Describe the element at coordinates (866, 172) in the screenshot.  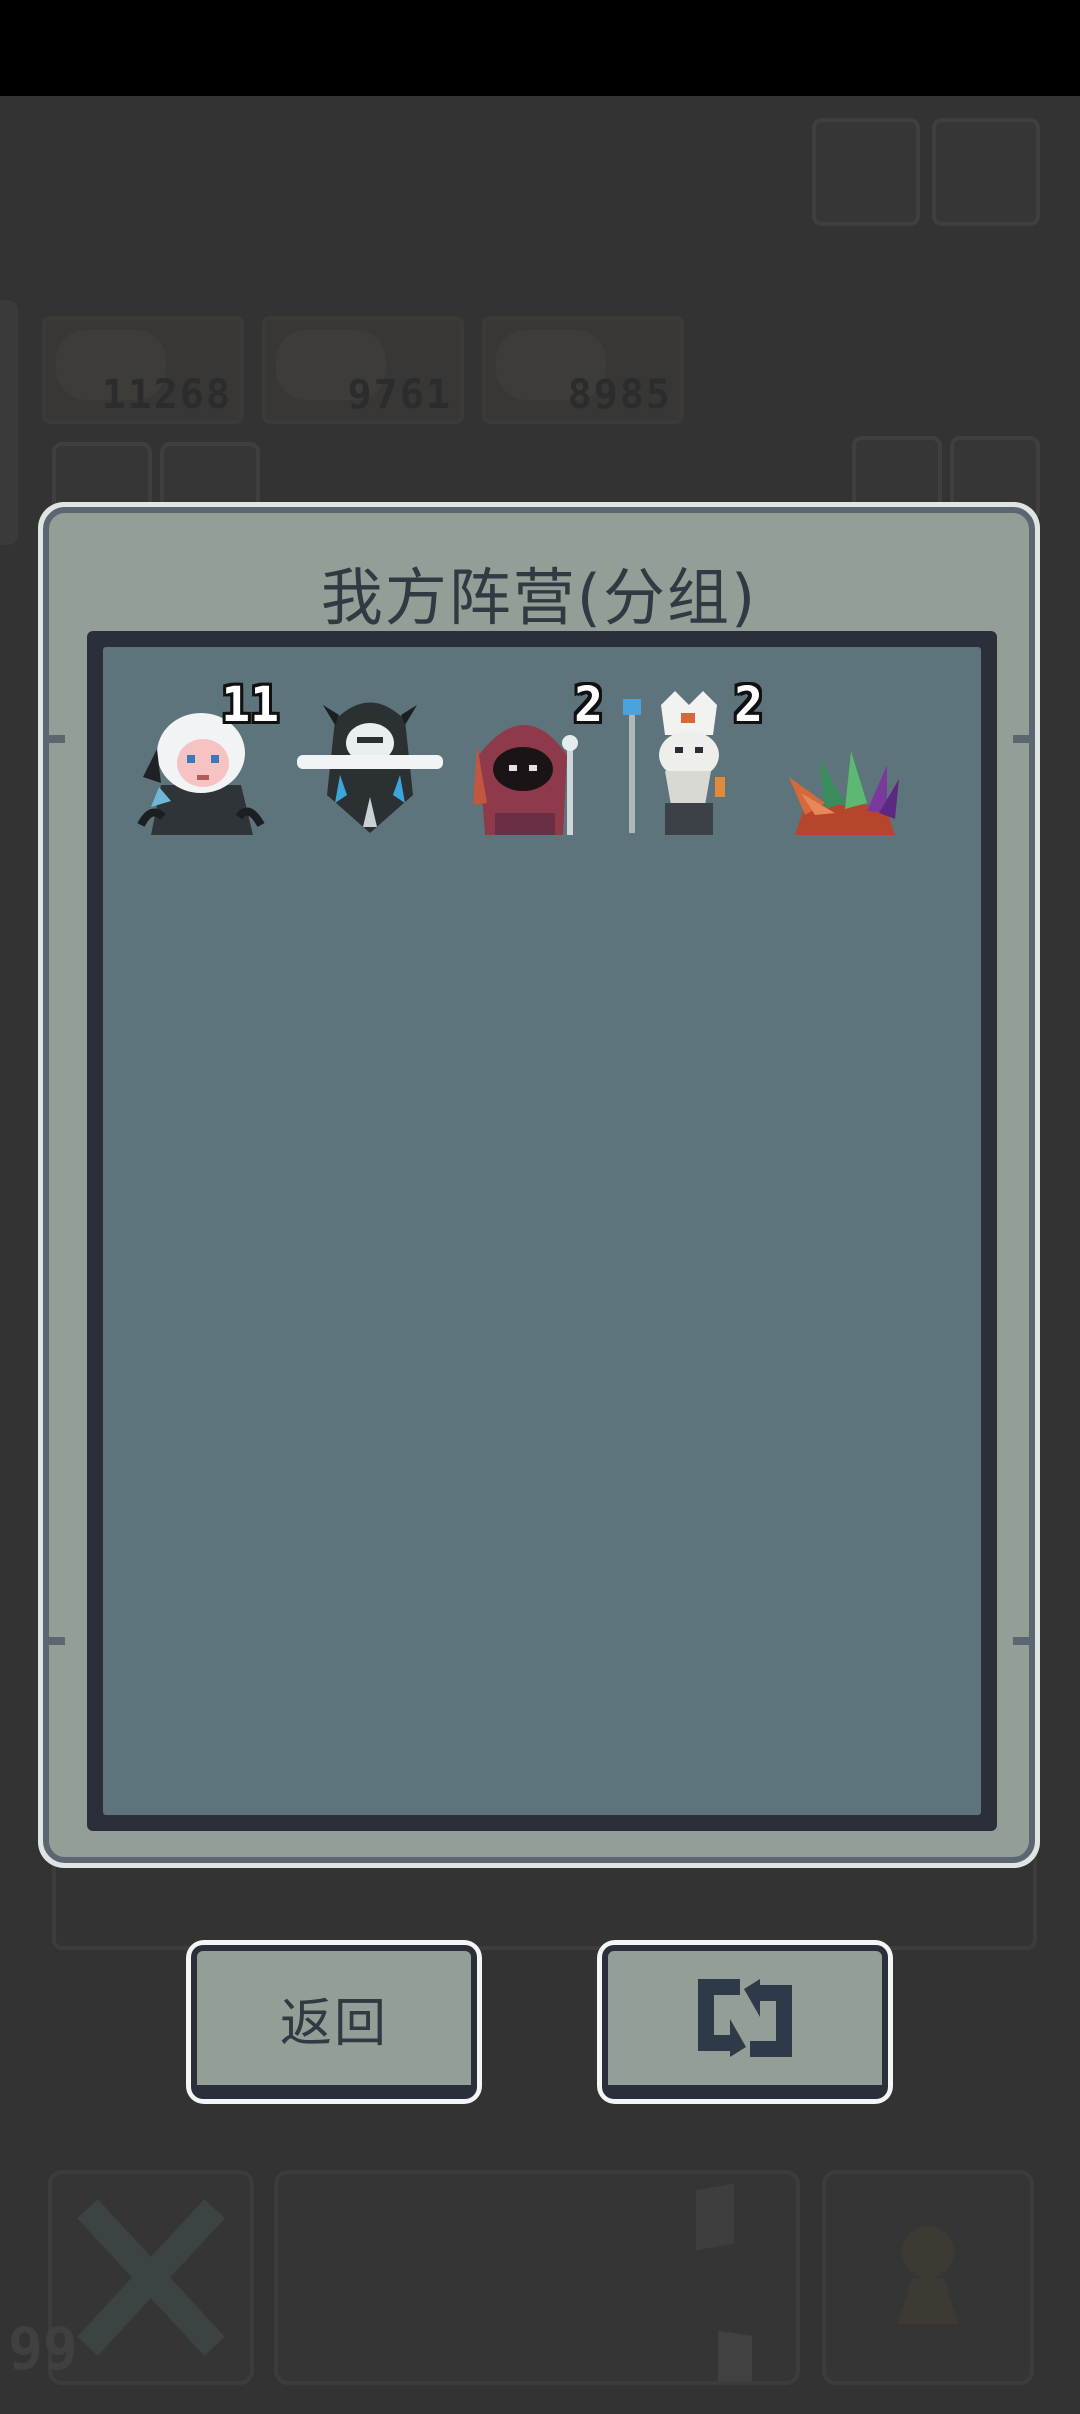
I see `settings-button` at that location.